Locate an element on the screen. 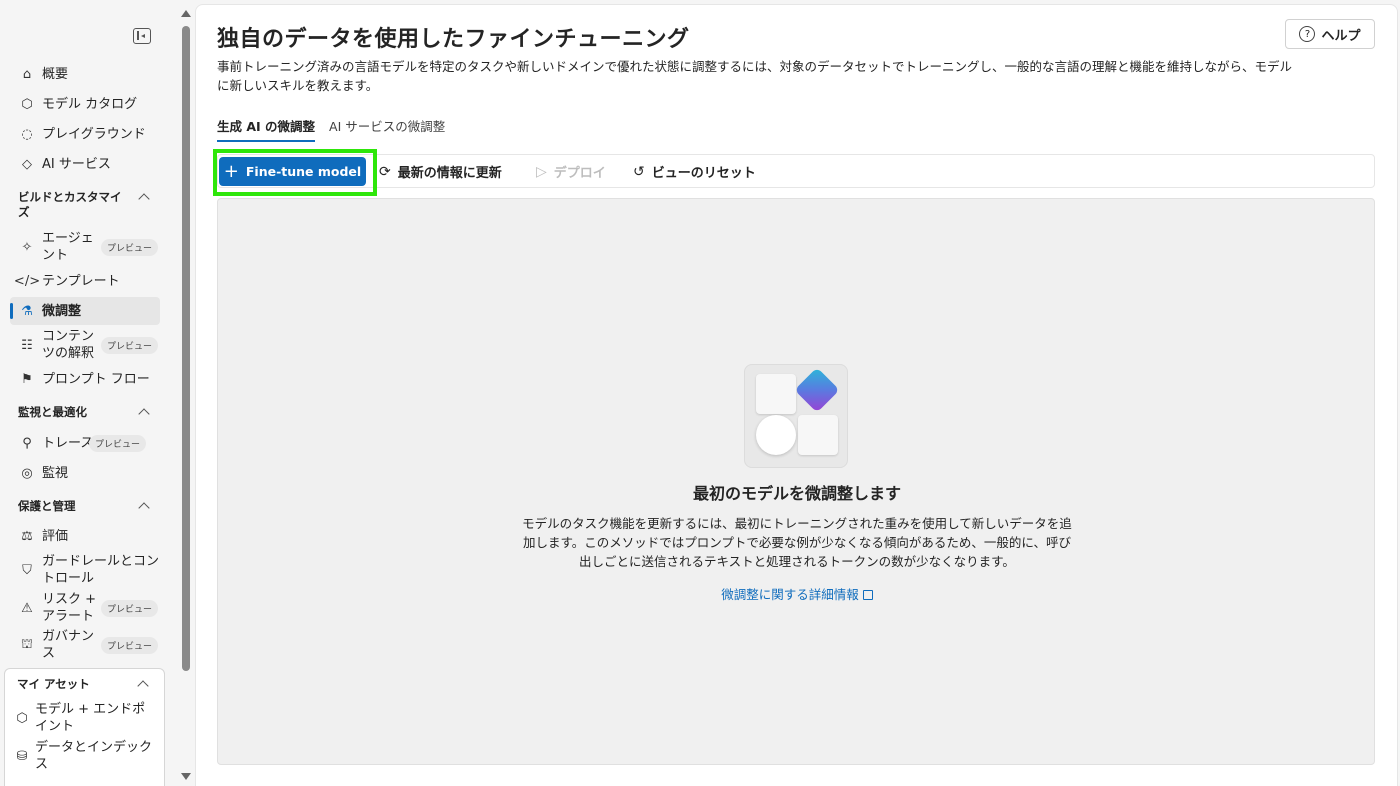  flow-icon: ⚑ is located at coordinates (27, 379).